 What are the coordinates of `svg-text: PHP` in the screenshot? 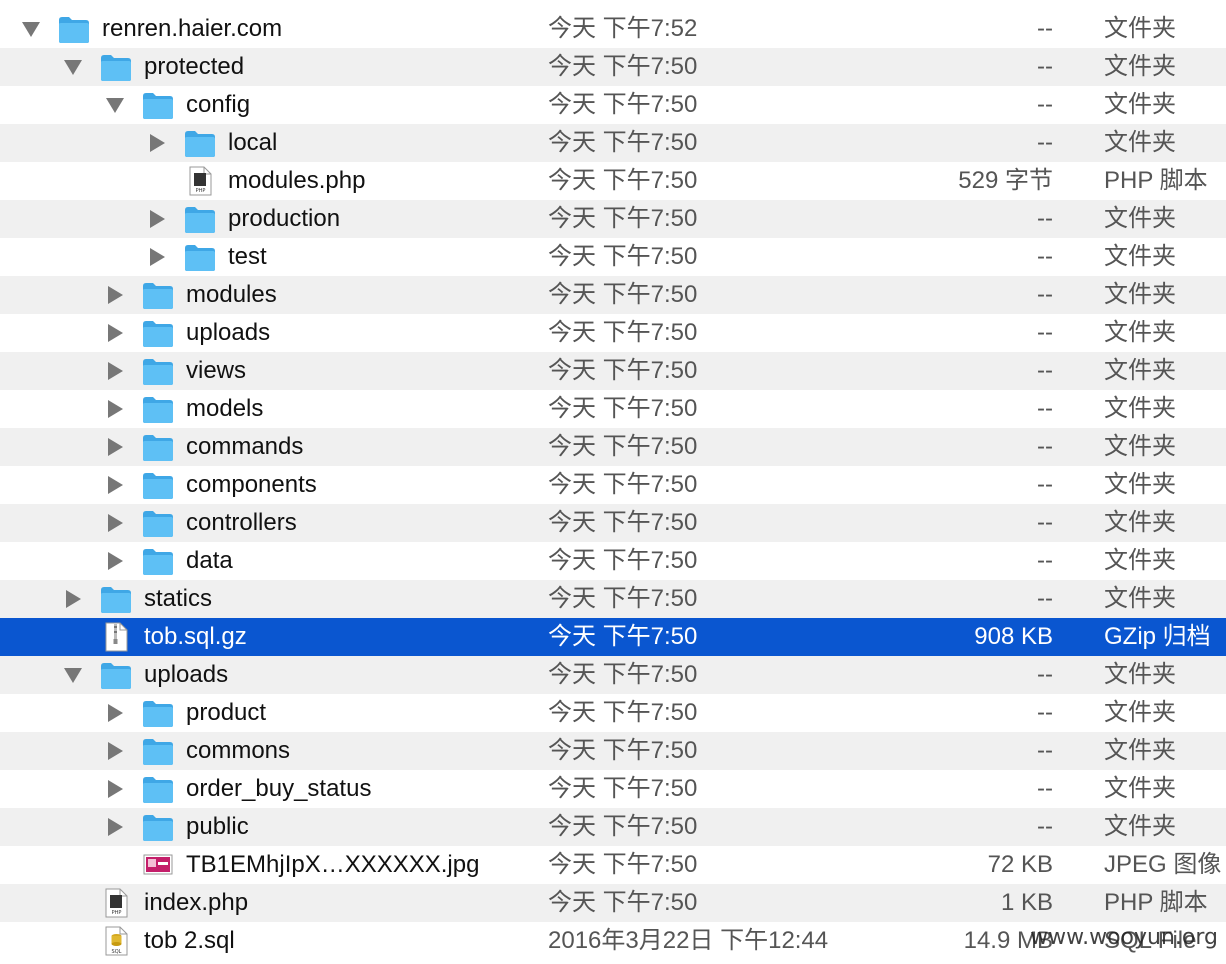 It's located at (201, 191).